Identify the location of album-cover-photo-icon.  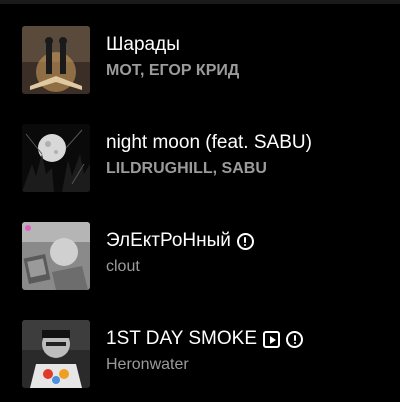
(56, 256).